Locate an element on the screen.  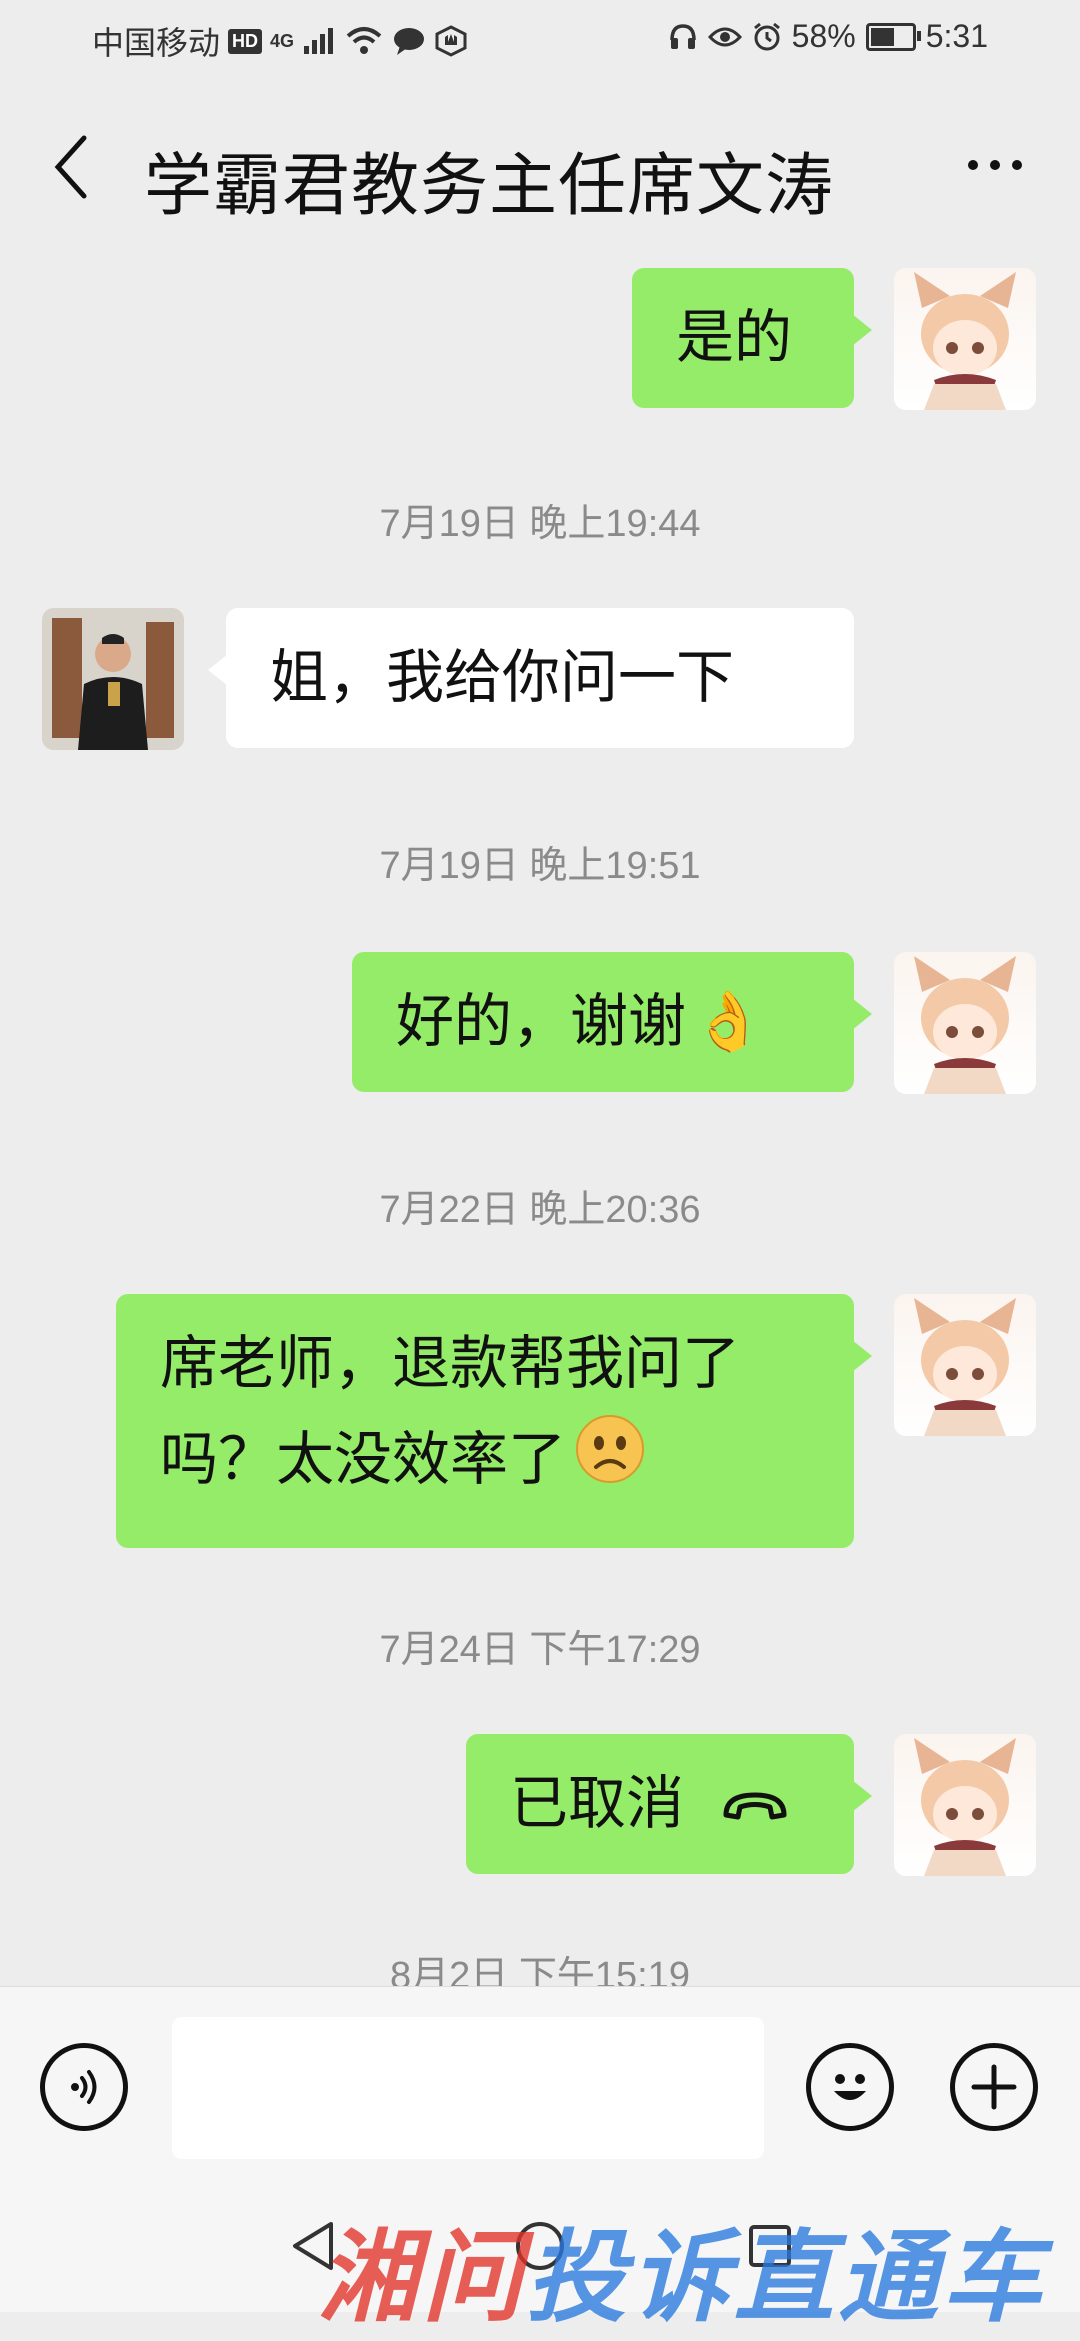
watermark-text: 投诉直通车 is located at coordinates (786, 2278).